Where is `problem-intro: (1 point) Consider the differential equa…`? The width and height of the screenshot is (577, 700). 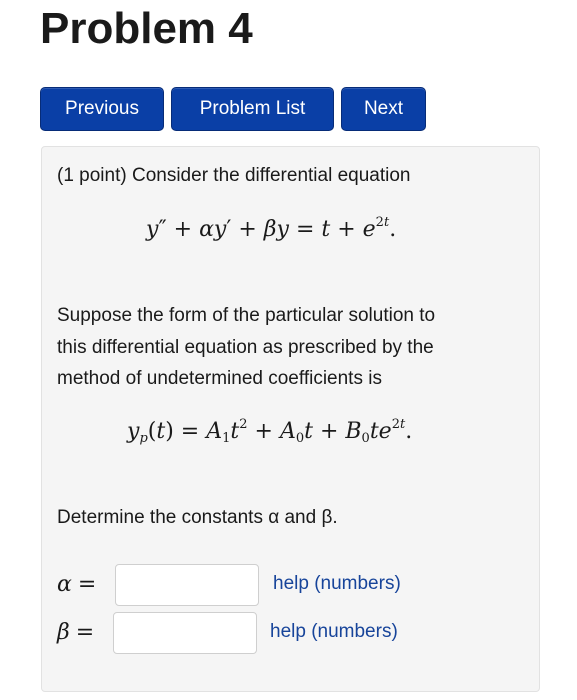
problem-intro: (1 point) Consider the differential equa… is located at coordinates (234, 175).